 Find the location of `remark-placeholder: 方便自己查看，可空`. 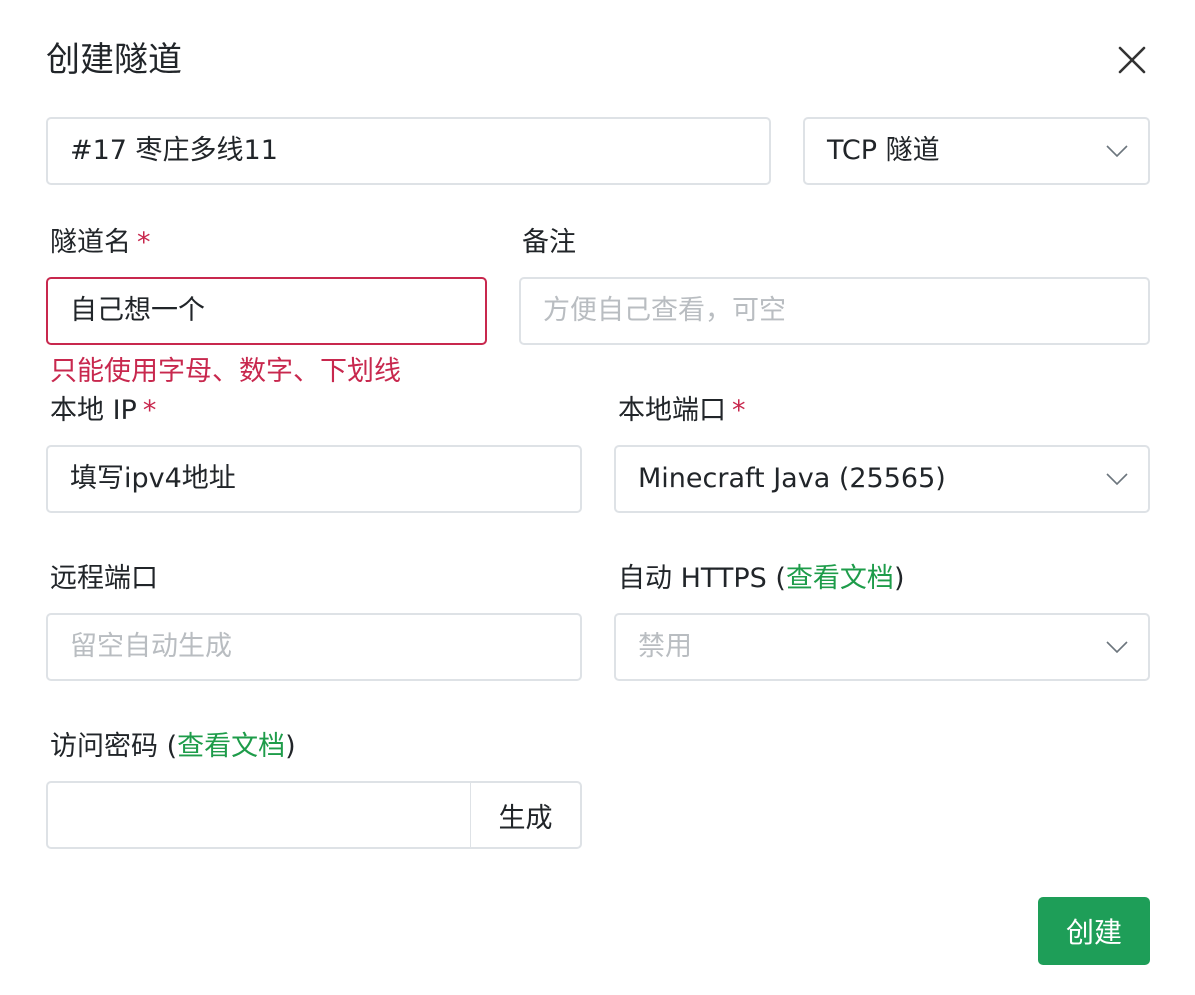

remark-placeholder: 方便自己查看，可空 is located at coordinates (664, 310).